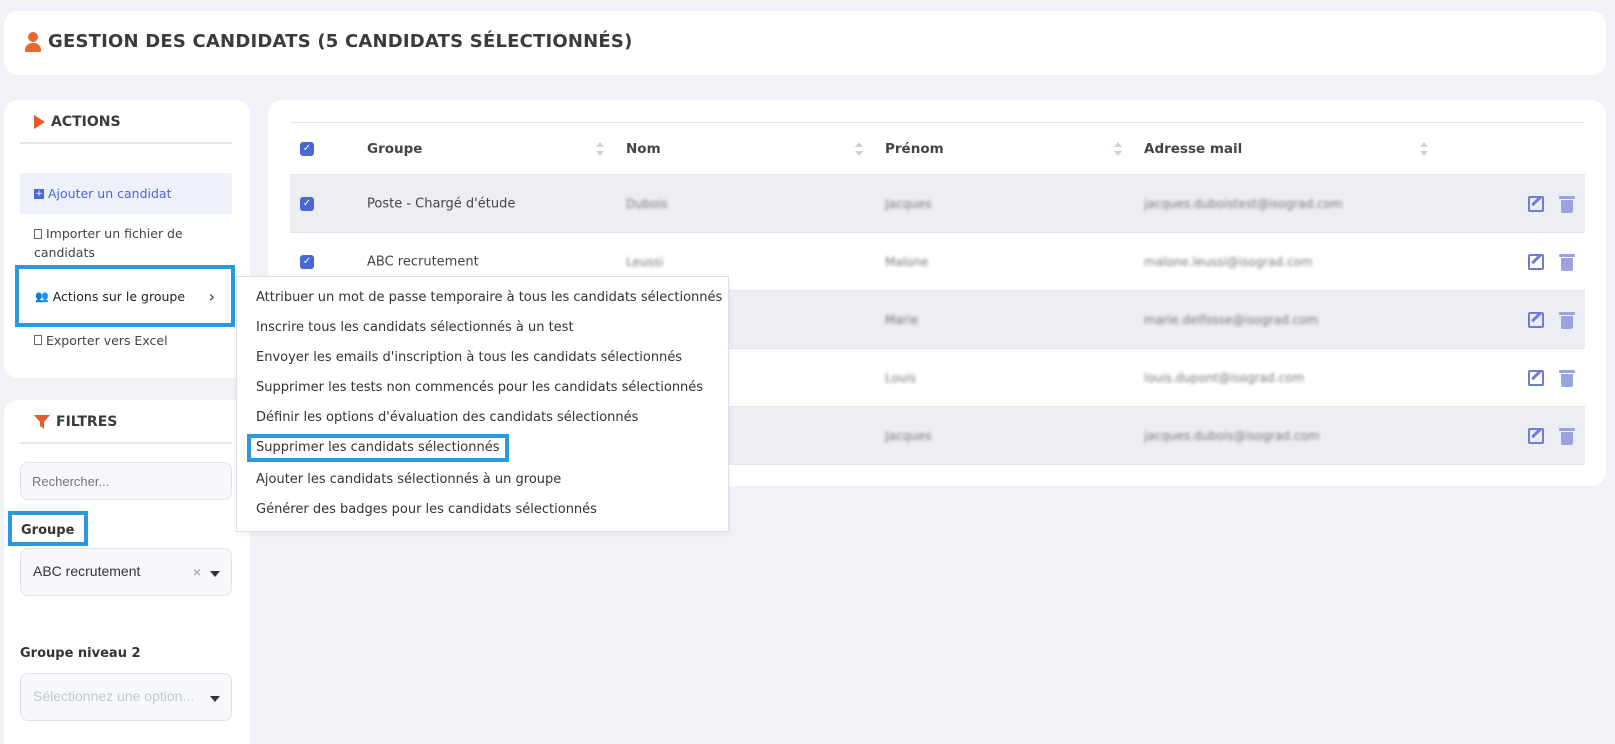 This screenshot has height=744, width=1615. What do you see at coordinates (1232, 435) in the screenshot?
I see `cell-email: jacques.dubois@isograd.com` at bounding box center [1232, 435].